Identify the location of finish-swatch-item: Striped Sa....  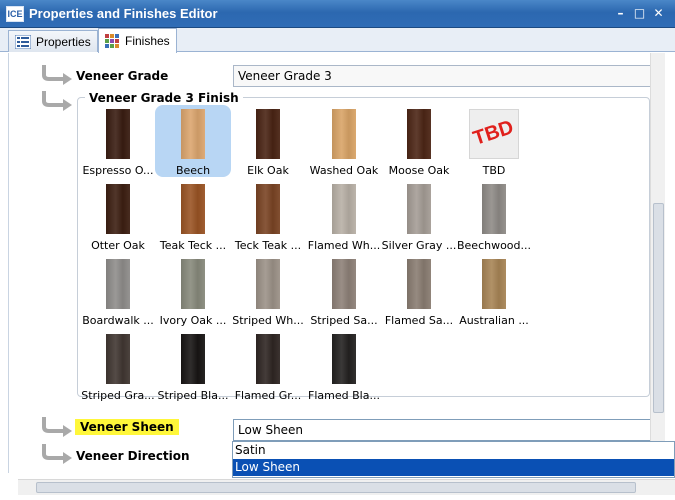
(344, 291).